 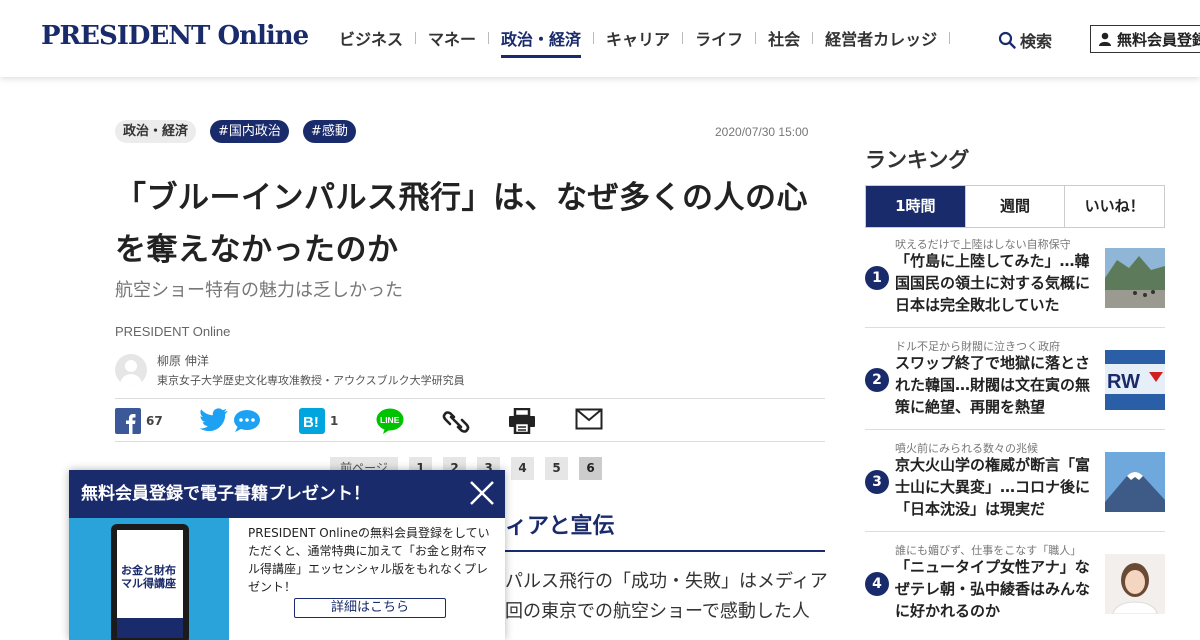 I want to click on article-tags: 政治・経済 #国内政治 #感動, so click(x=235, y=131).